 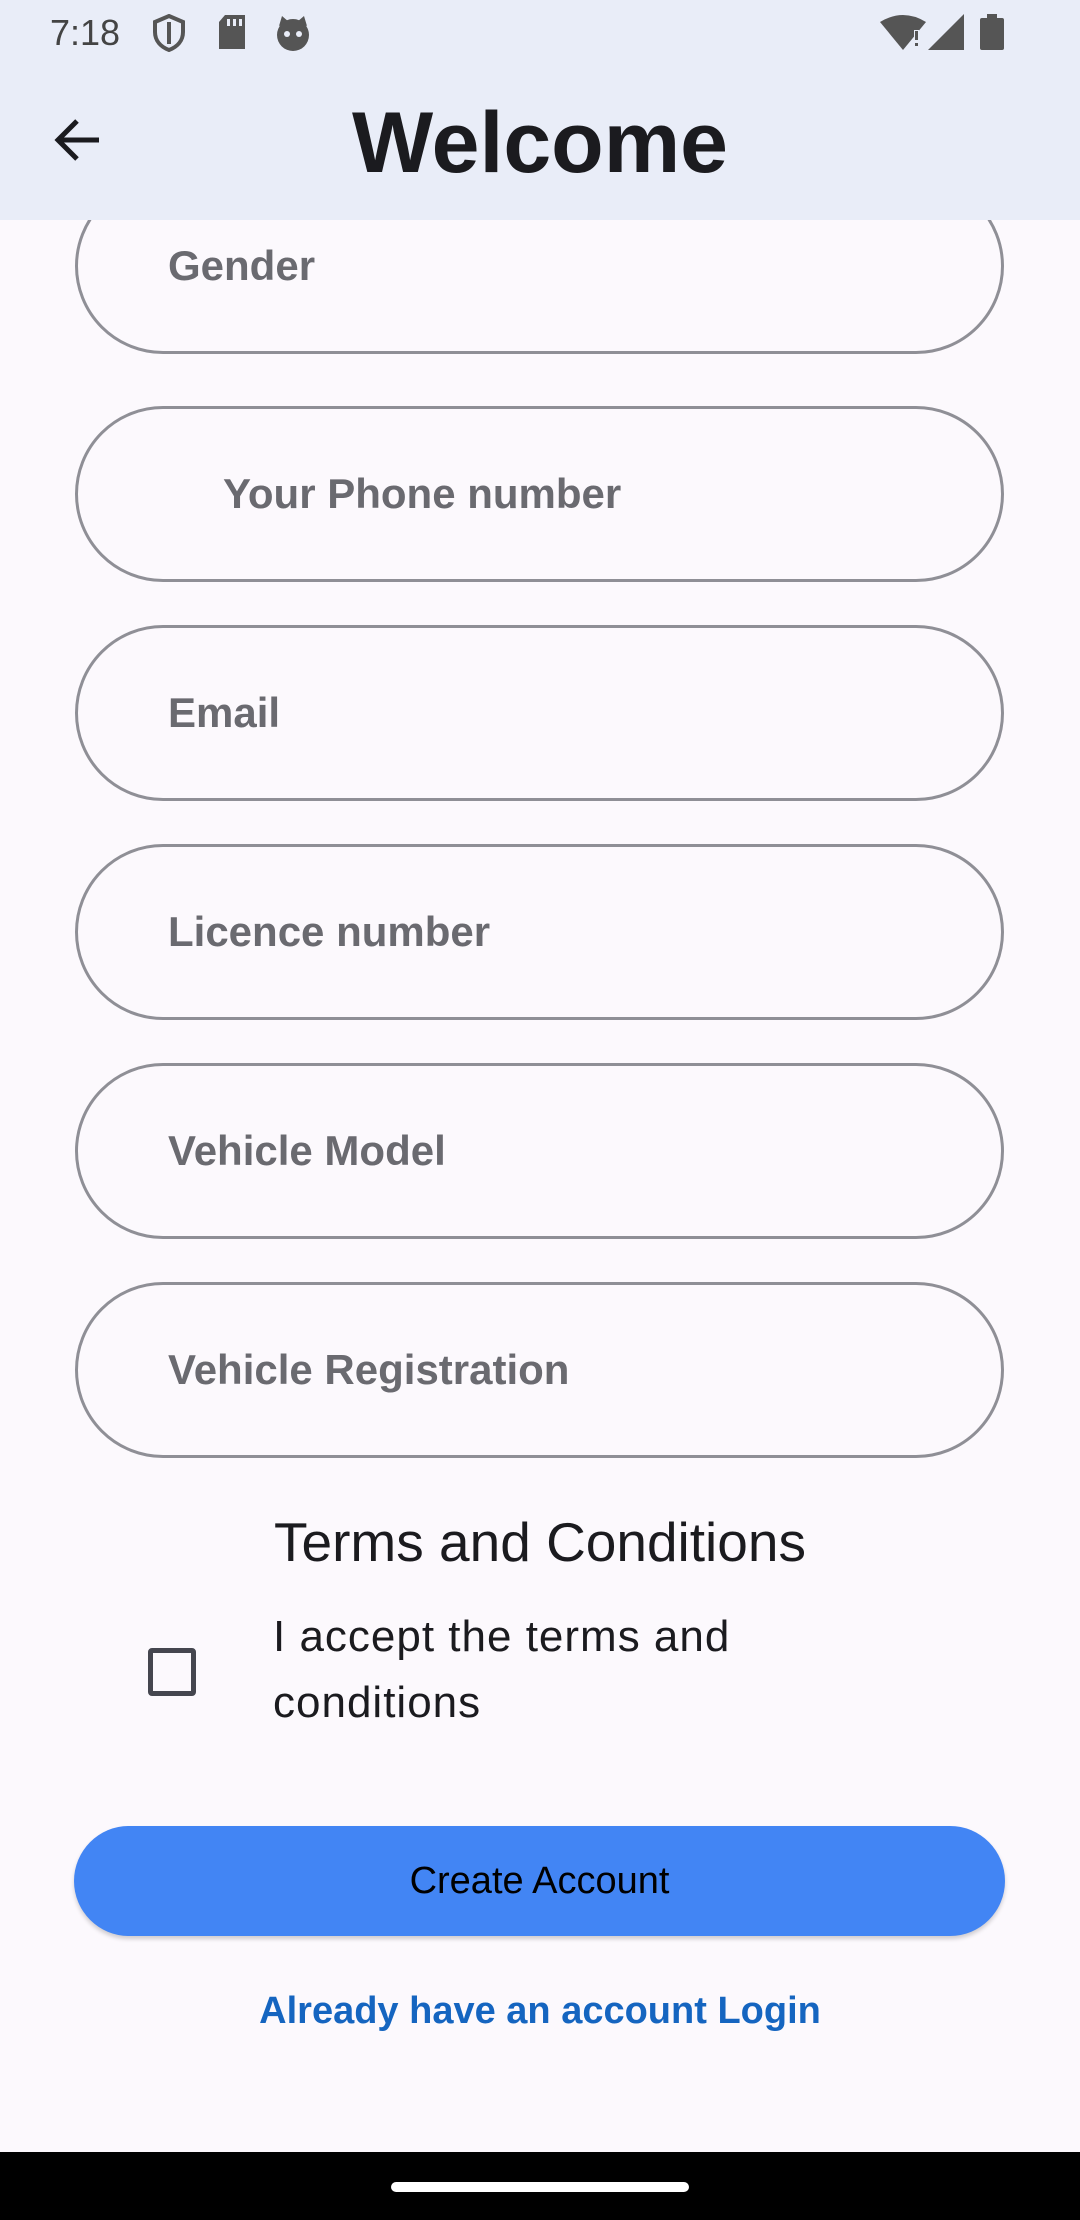 I want to click on email-field: Email, so click(x=539, y=713).